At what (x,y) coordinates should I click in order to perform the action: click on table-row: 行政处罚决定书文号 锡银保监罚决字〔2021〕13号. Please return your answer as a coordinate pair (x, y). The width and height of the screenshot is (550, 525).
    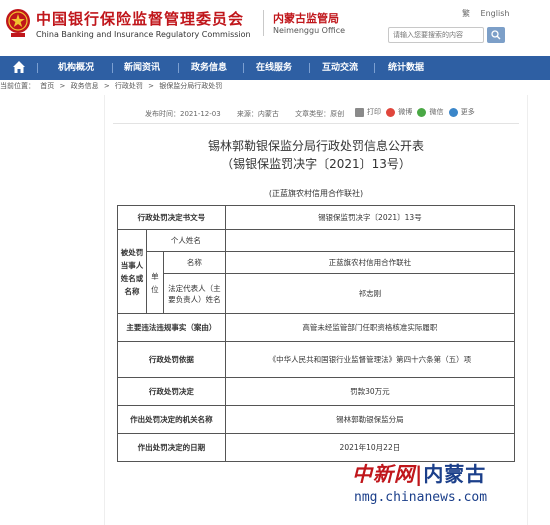
    Looking at the image, I should click on (316, 217).